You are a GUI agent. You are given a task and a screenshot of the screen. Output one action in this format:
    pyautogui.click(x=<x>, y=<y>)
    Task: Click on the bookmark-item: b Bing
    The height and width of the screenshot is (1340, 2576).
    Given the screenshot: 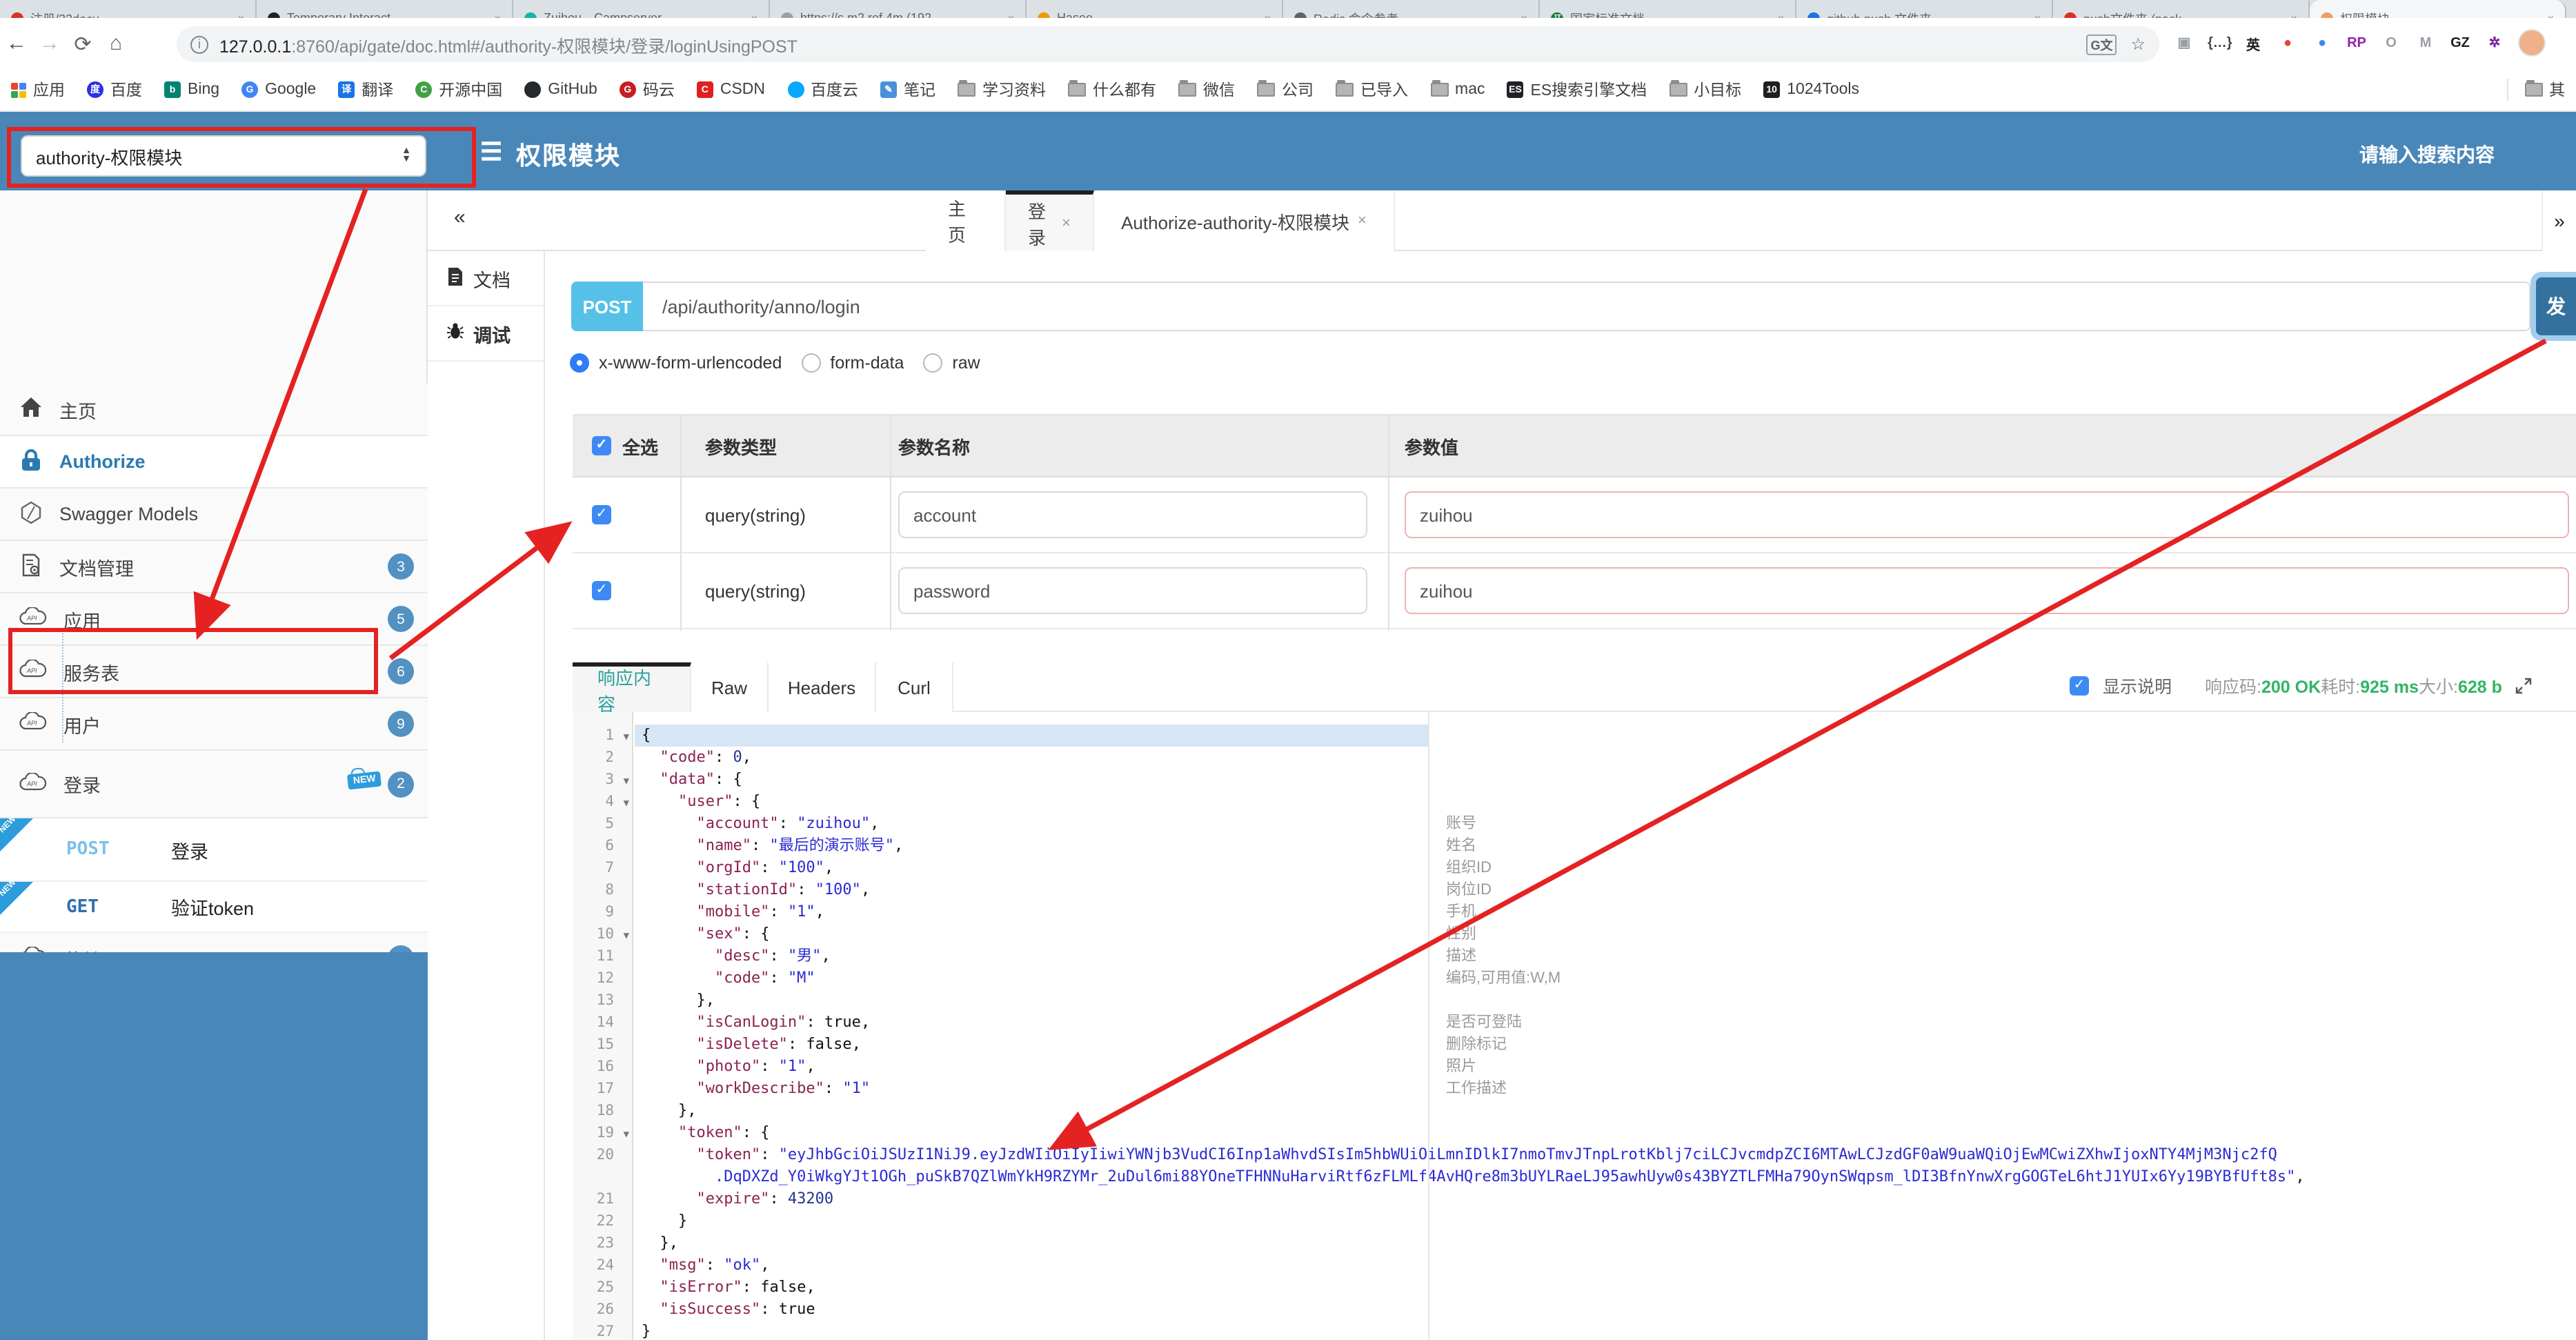 What is the action you would take?
    pyautogui.click(x=191, y=89)
    